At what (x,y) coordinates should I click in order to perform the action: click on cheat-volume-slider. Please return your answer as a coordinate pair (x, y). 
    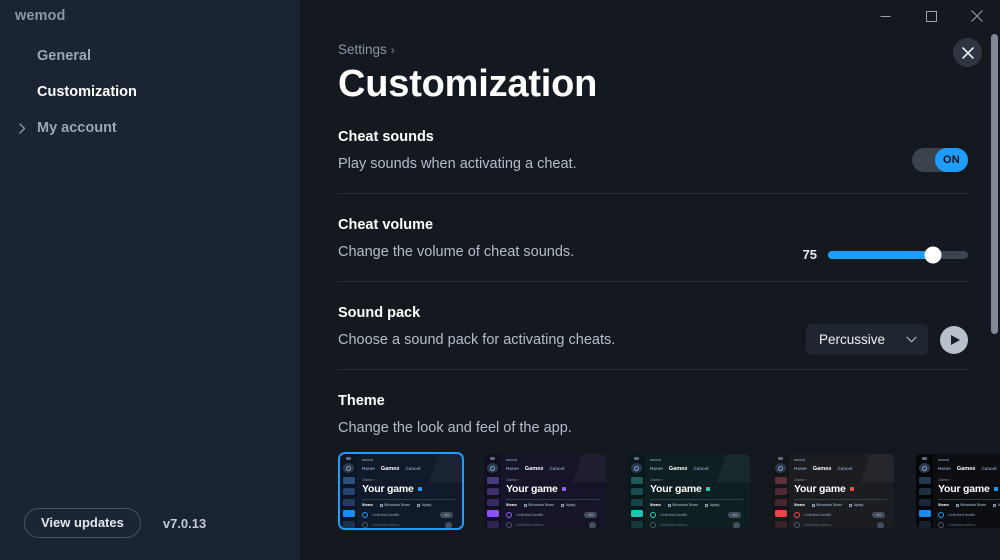
    Looking at the image, I should click on (898, 254).